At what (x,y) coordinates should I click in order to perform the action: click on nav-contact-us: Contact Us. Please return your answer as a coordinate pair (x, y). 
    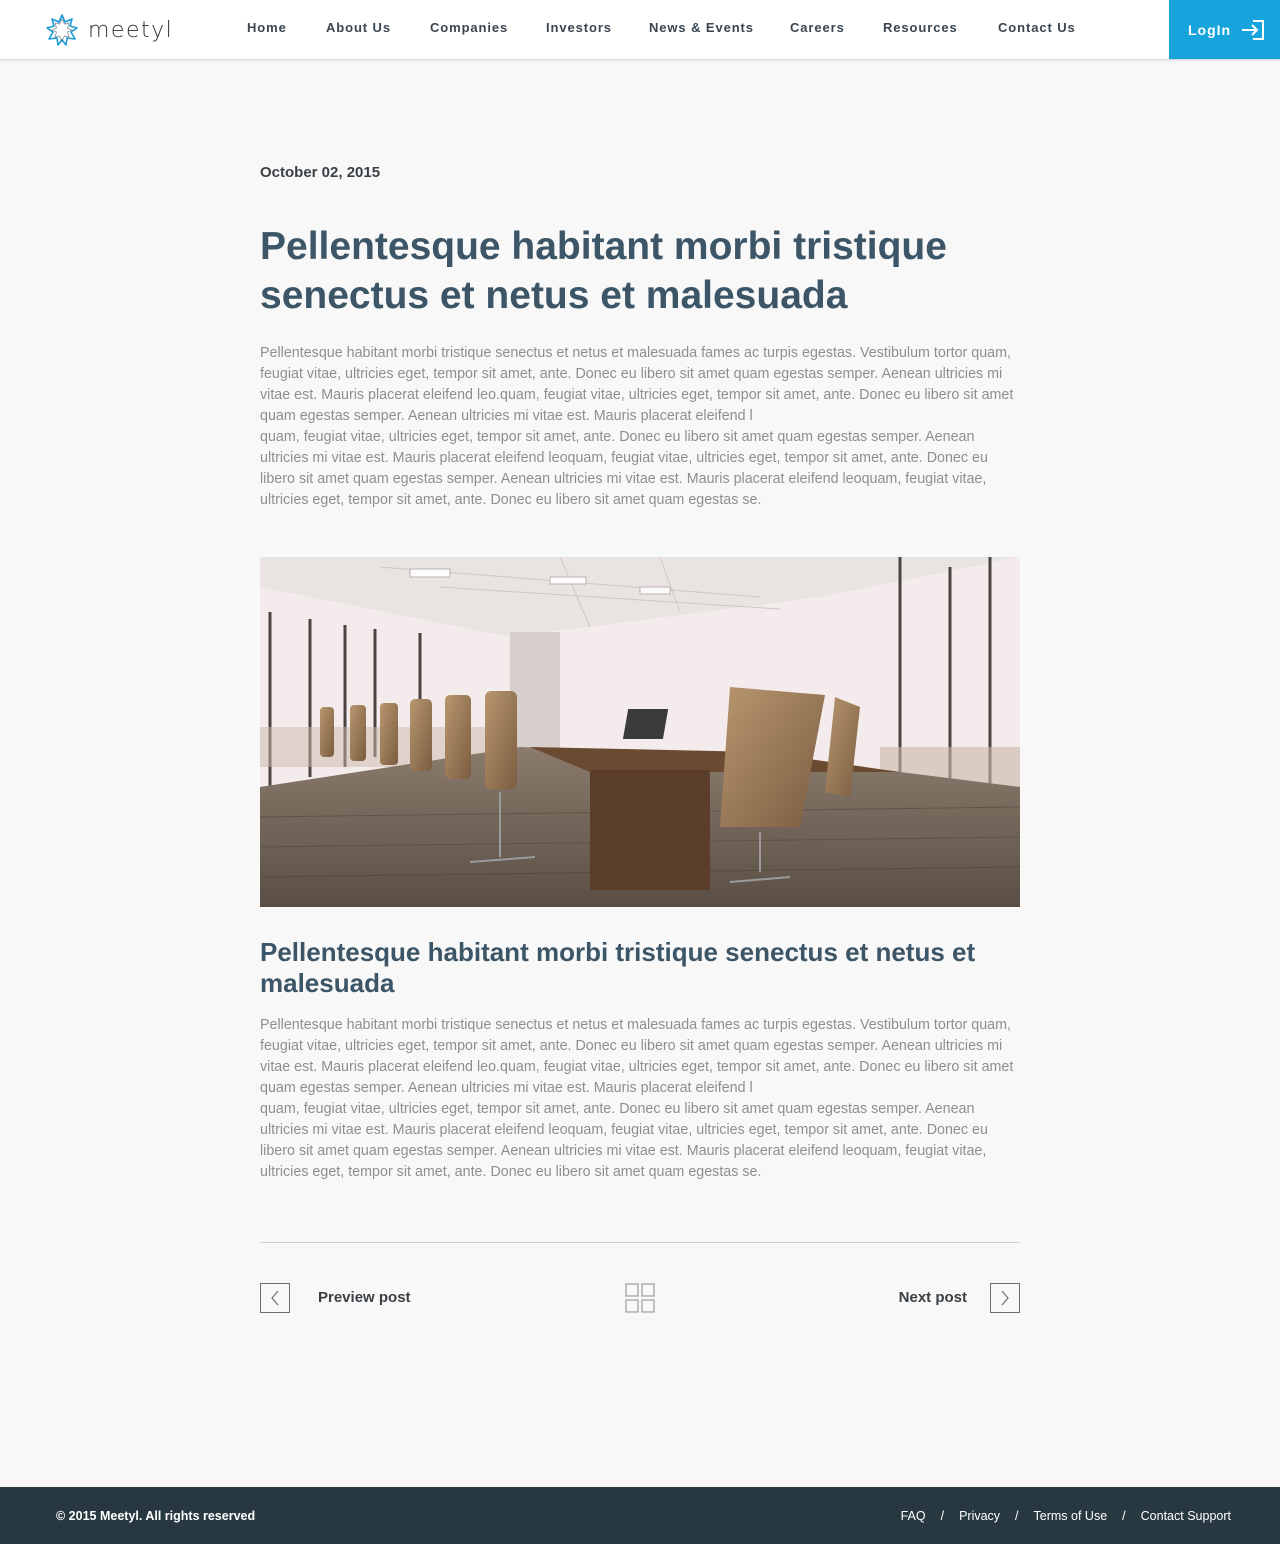
    Looking at the image, I should click on (1037, 27).